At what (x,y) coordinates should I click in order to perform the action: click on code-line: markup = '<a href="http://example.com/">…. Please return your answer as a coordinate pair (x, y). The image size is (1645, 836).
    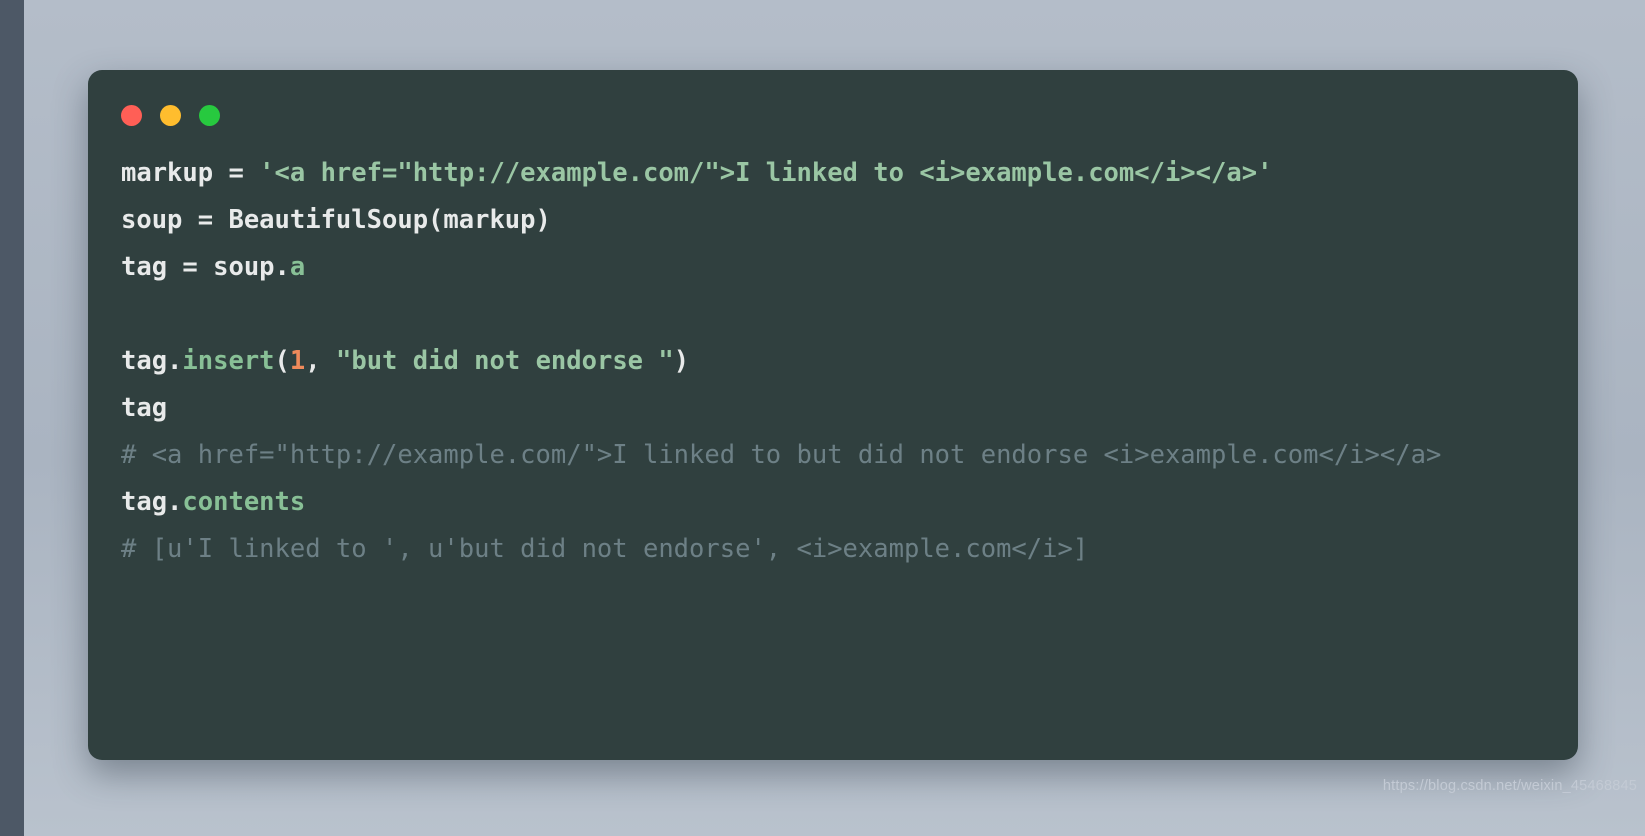
    Looking at the image, I should click on (837, 173).